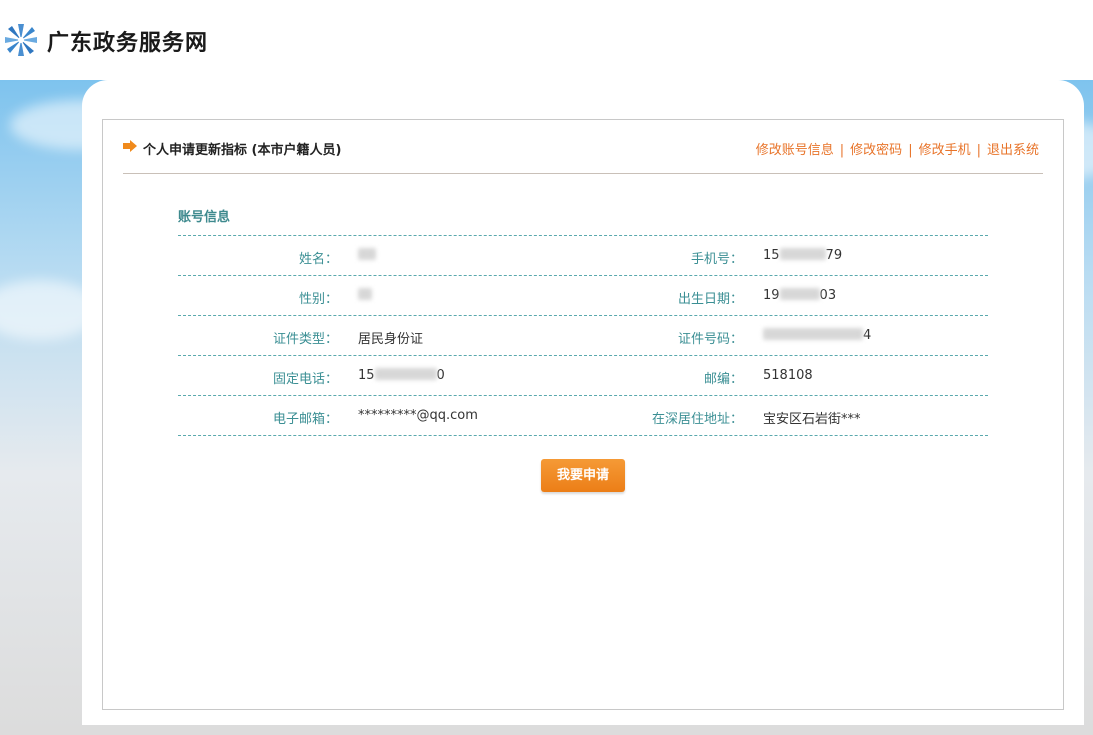 The image size is (1093, 735). What do you see at coordinates (127, 41) in the screenshot?
I see `site-title: 广东政务服务网` at bounding box center [127, 41].